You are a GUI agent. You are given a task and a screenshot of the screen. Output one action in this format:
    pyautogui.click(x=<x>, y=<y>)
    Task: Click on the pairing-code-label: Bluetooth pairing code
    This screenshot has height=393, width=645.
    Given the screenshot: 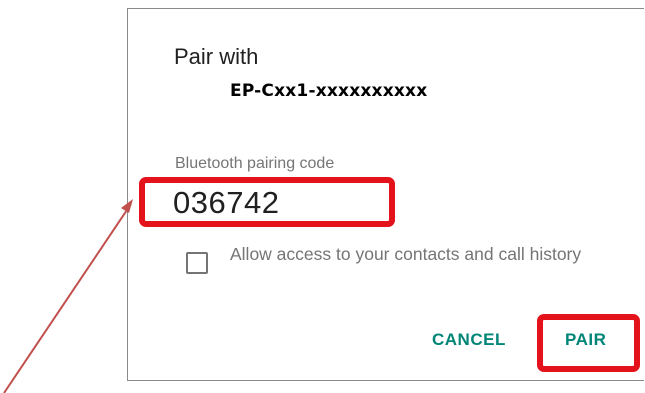 What is the action you would take?
    pyautogui.click(x=255, y=163)
    